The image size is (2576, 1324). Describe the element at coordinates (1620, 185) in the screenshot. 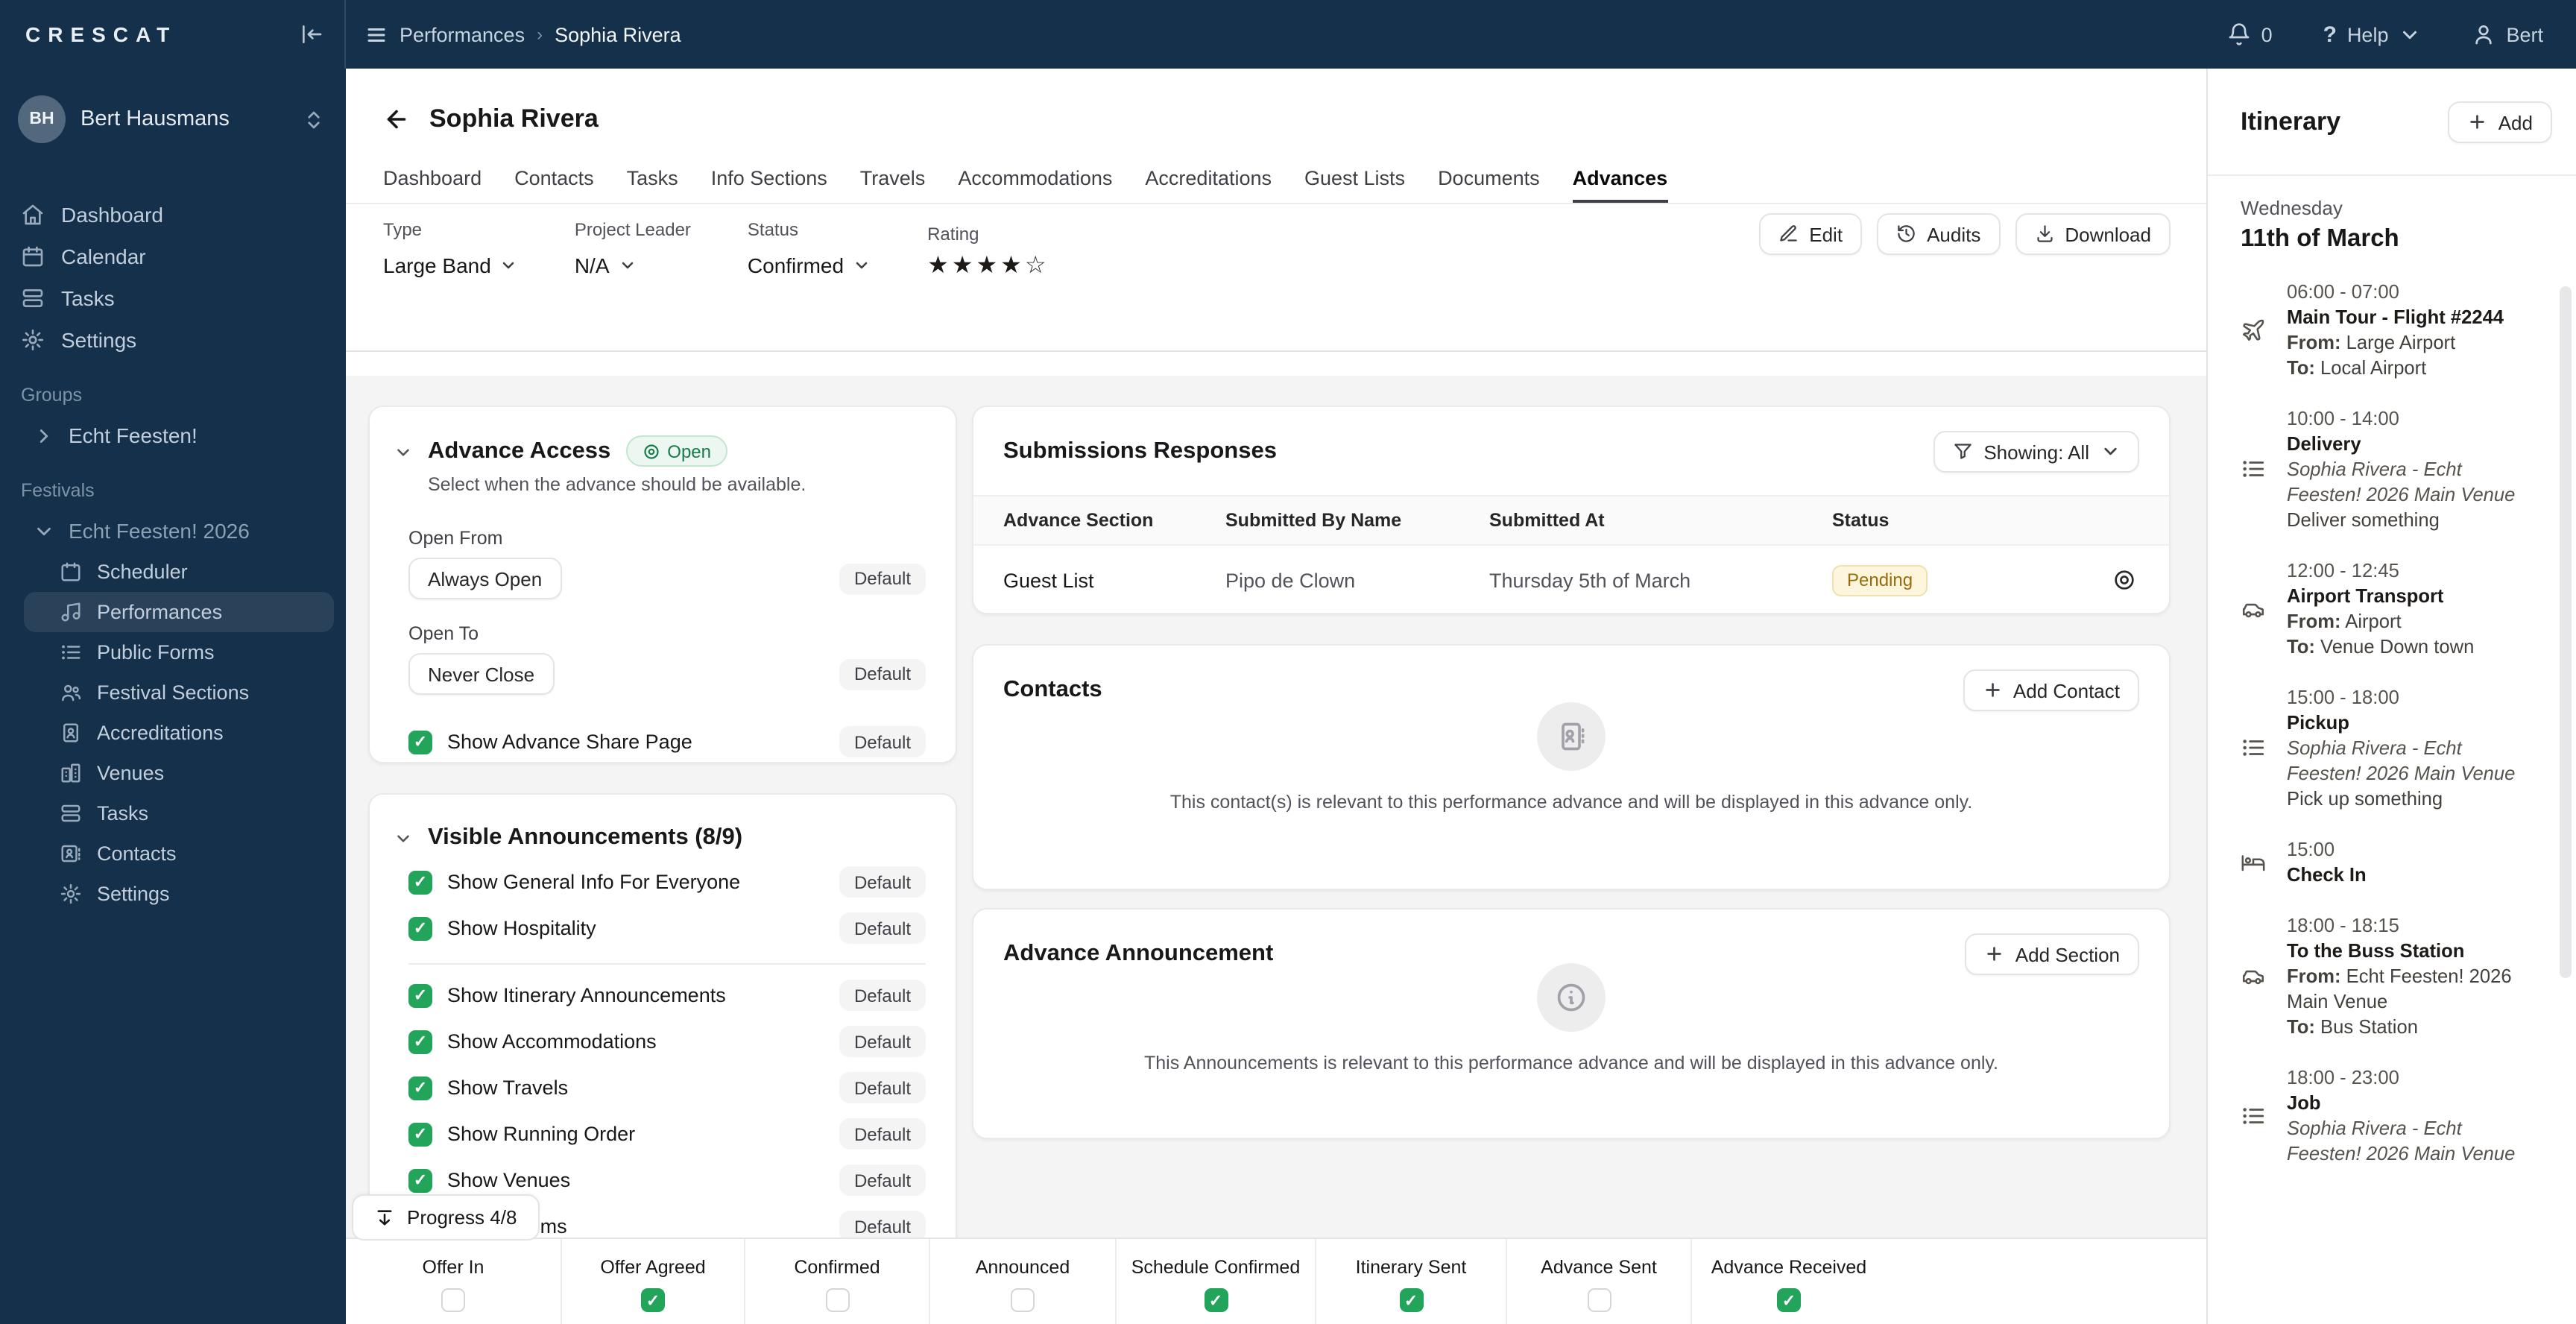

I see `tab-advances: Advances` at that location.